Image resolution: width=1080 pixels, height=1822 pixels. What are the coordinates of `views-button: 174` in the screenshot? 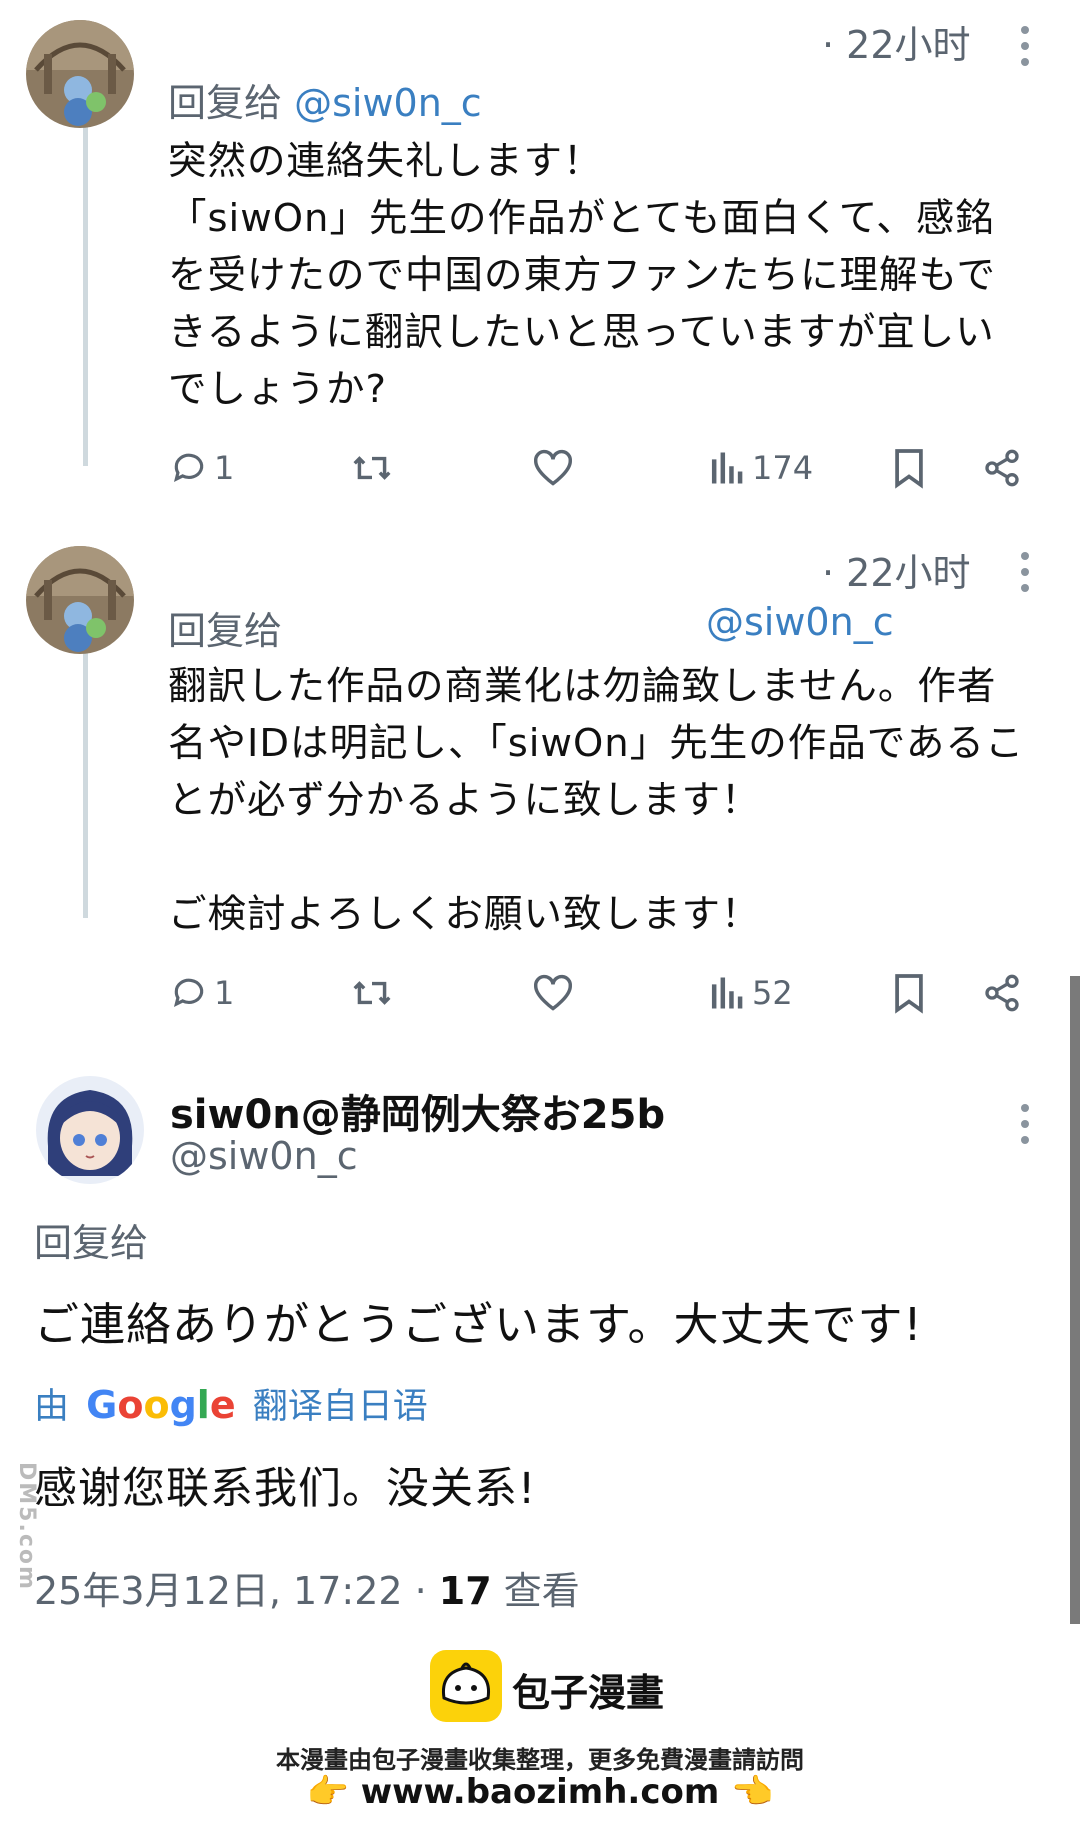 It's located at (761, 468).